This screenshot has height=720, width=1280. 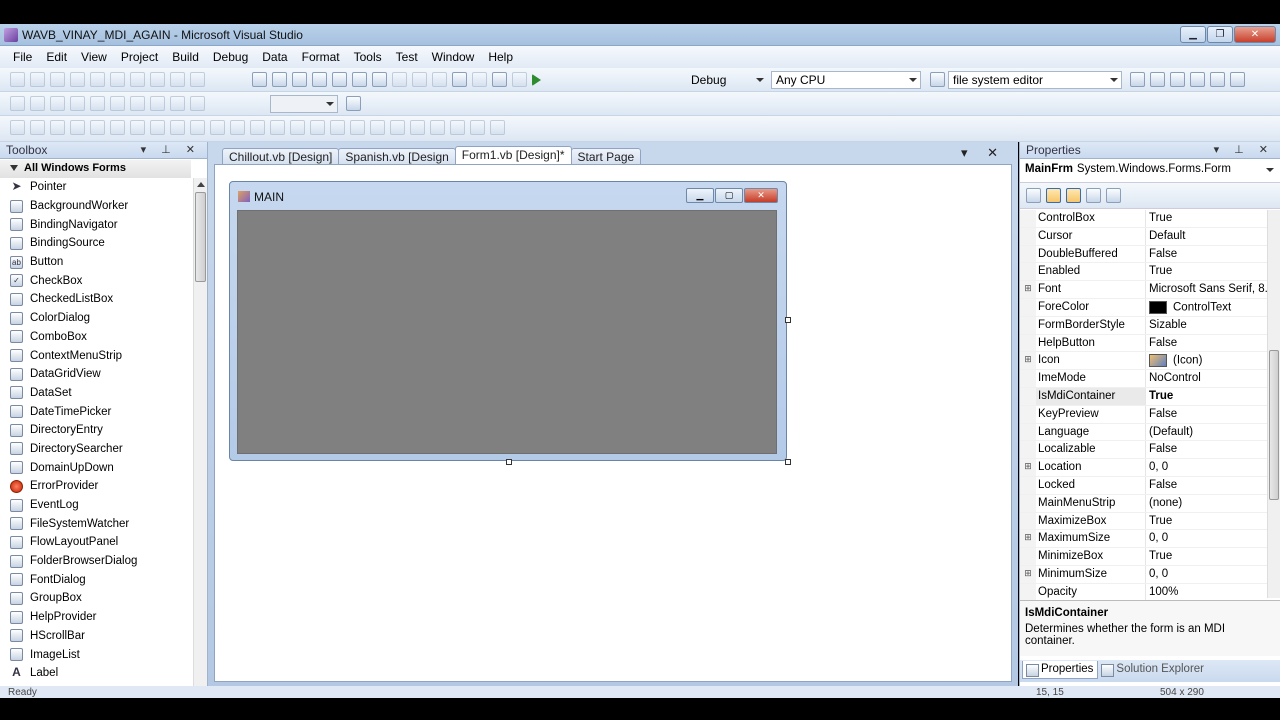 What do you see at coordinates (1143, 290) in the screenshot?
I see `property-row-font: ⊞ Font Microsoft Sans Serif, 8.2` at bounding box center [1143, 290].